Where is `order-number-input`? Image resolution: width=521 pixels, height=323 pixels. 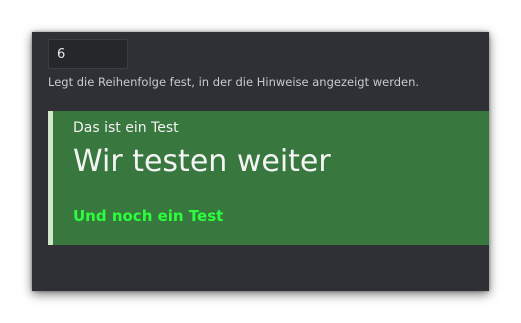
order-number-input is located at coordinates (88, 54).